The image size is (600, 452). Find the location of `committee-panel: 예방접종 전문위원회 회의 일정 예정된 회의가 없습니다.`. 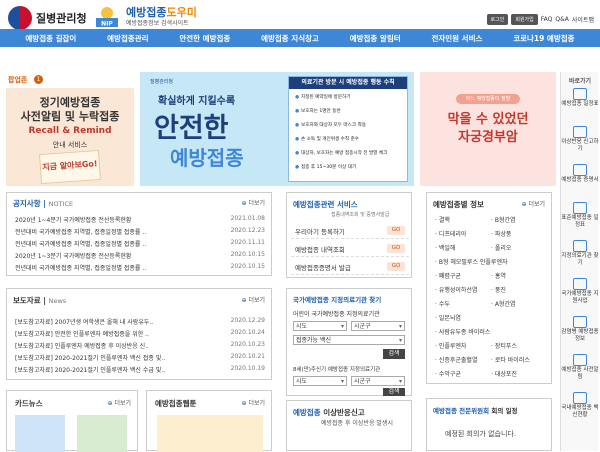

committee-panel: 예방접종 전문위원회 회의 일정 예정된 회의가 없습니다. is located at coordinates (489, 424).